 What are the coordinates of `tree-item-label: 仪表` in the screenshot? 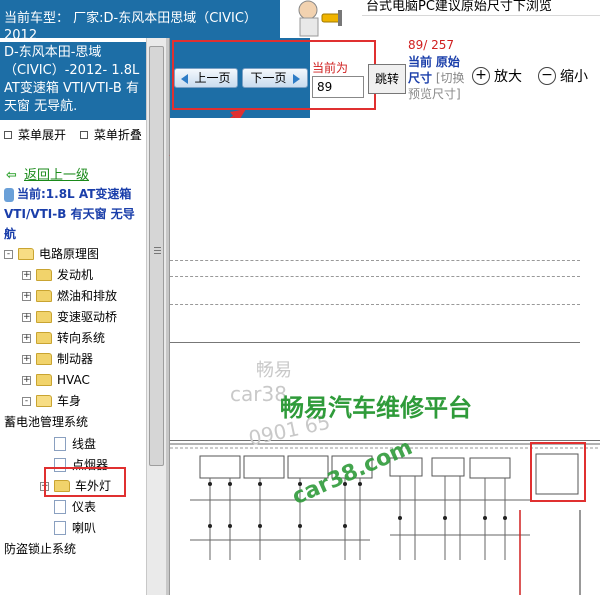 It's located at (84, 507).